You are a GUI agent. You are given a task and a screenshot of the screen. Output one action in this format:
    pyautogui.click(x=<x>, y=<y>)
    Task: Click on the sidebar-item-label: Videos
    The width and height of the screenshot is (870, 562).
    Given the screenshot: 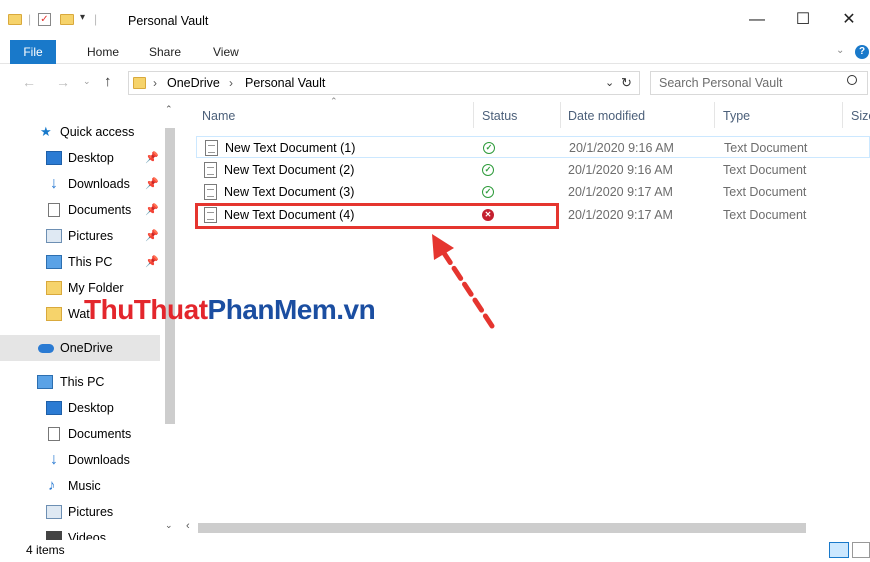 What is the action you would take?
    pyautogui.click(x=87, y=535)
    